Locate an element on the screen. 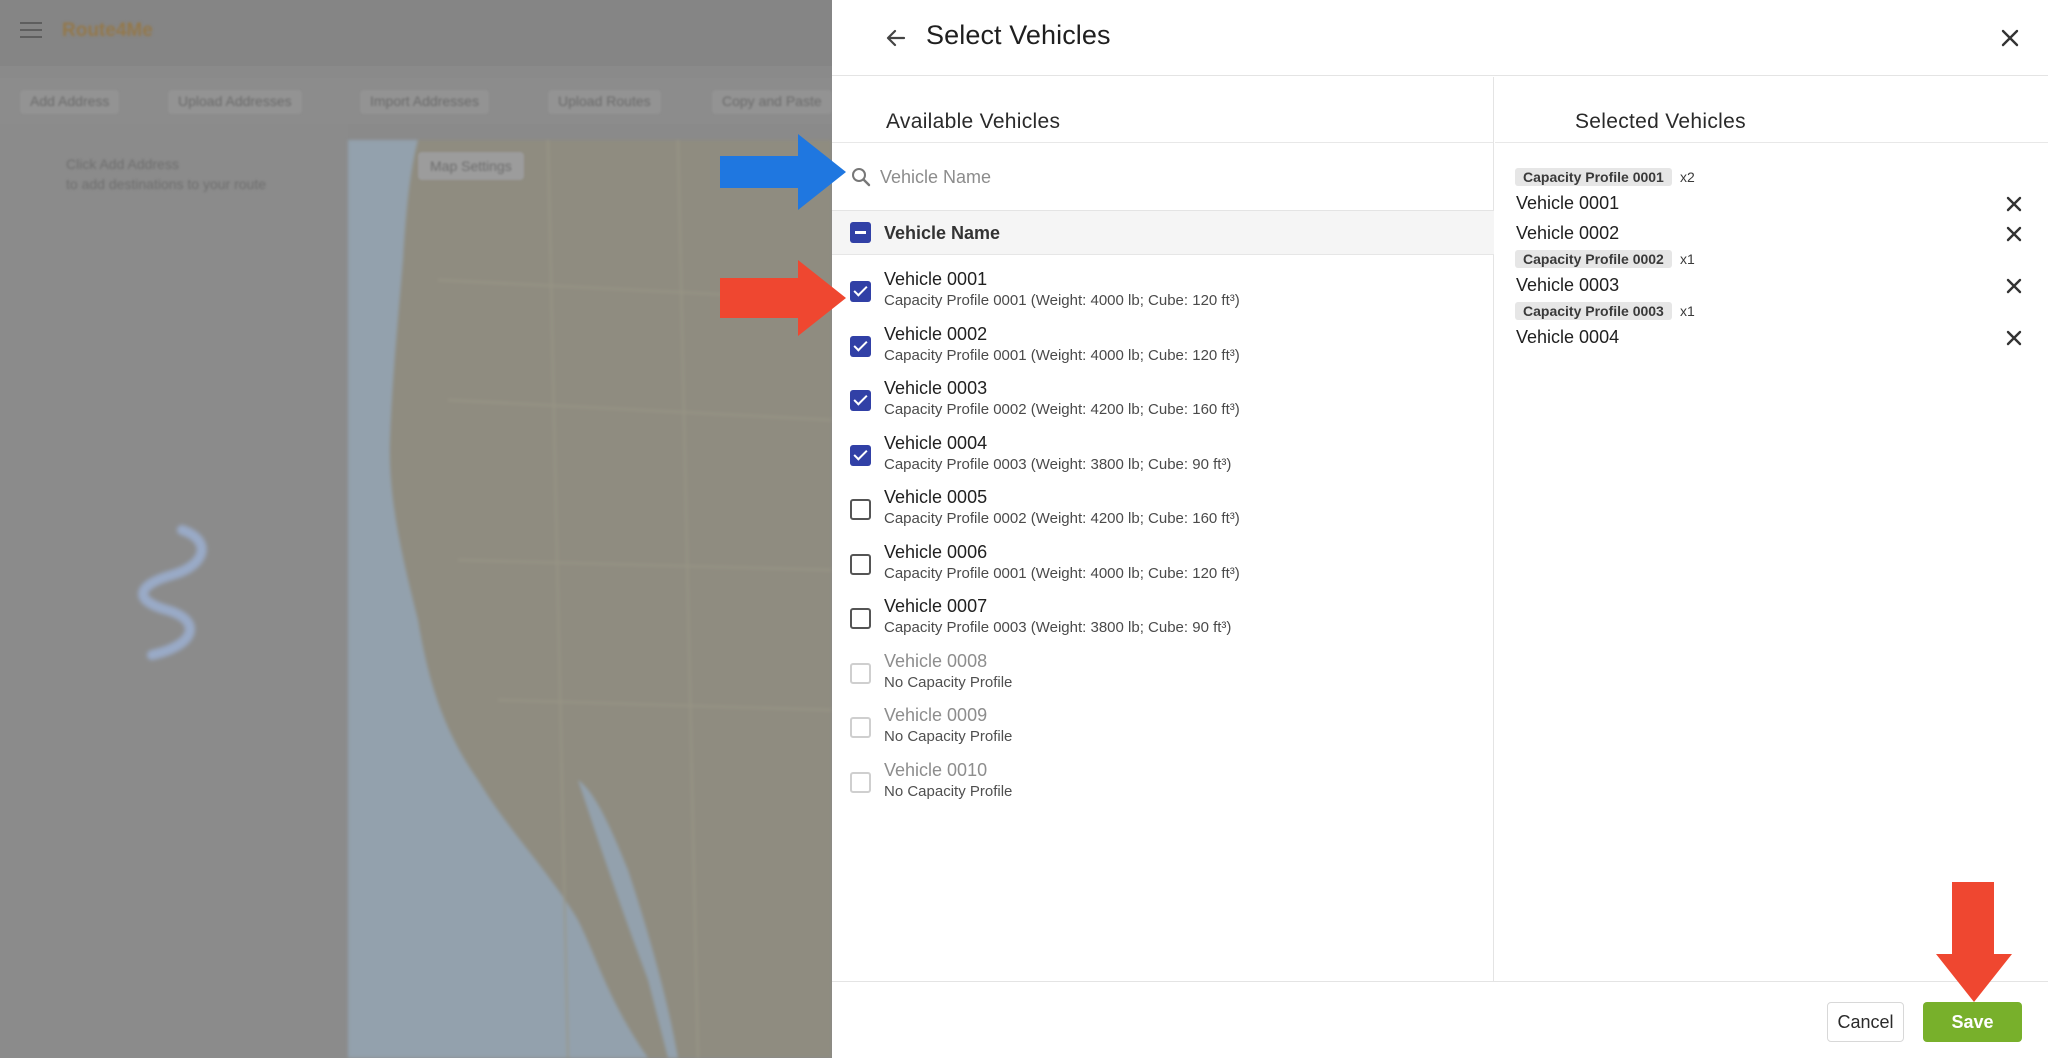 This screenshot has height=1058, width=2048. vehicle-name: Vehicle 0006 is located at coordinates (936, 551).